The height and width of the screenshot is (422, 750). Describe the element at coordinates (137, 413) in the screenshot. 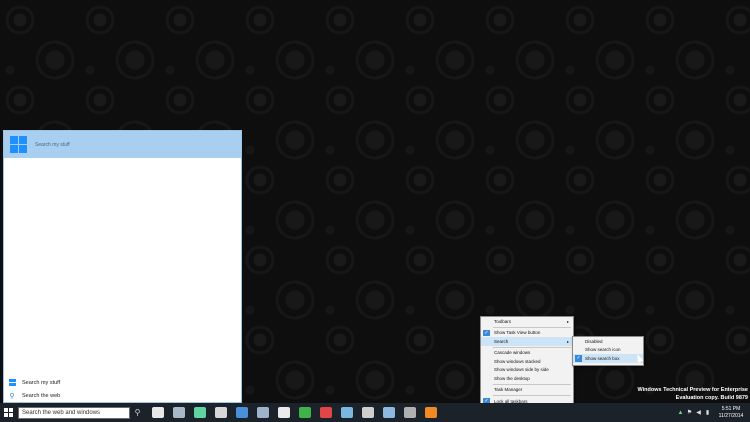

I see `microphone-icon: ⚲` at that location.